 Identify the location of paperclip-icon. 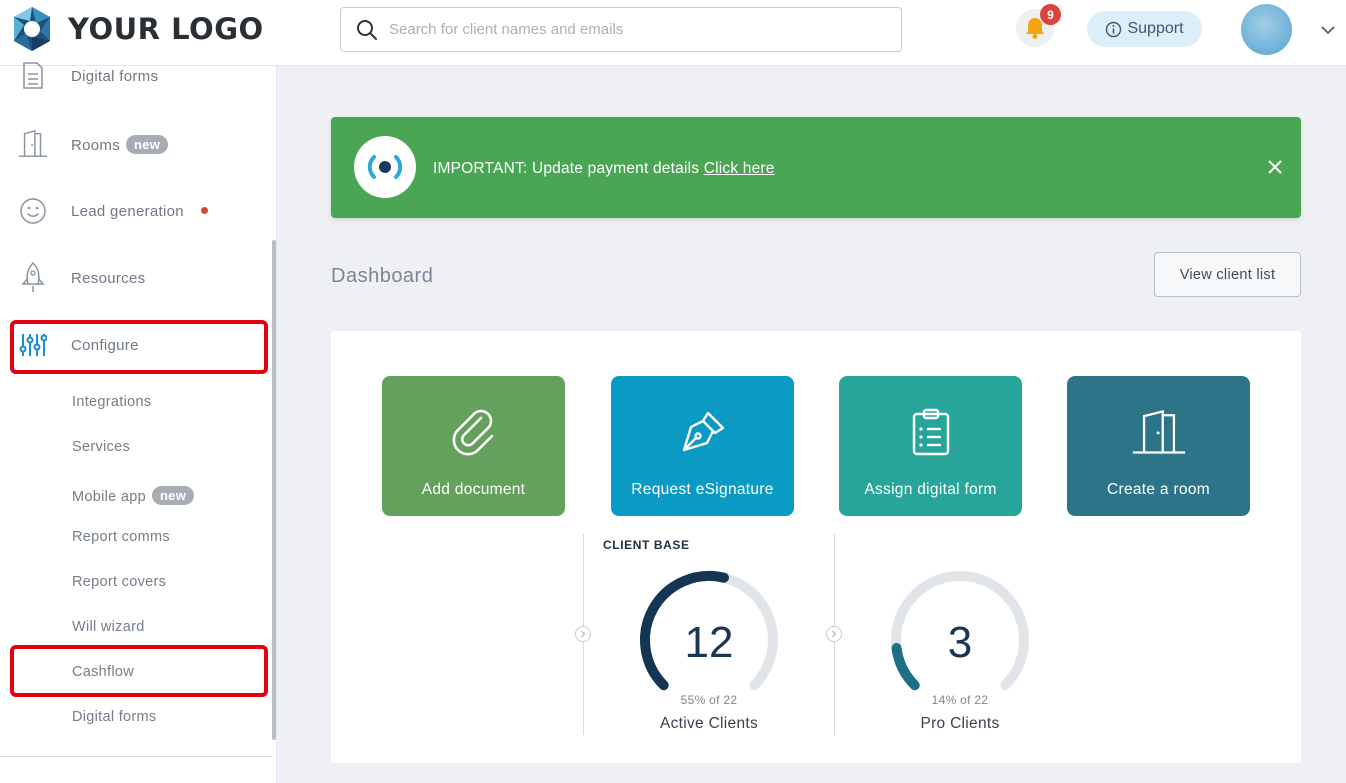
(474, 432).